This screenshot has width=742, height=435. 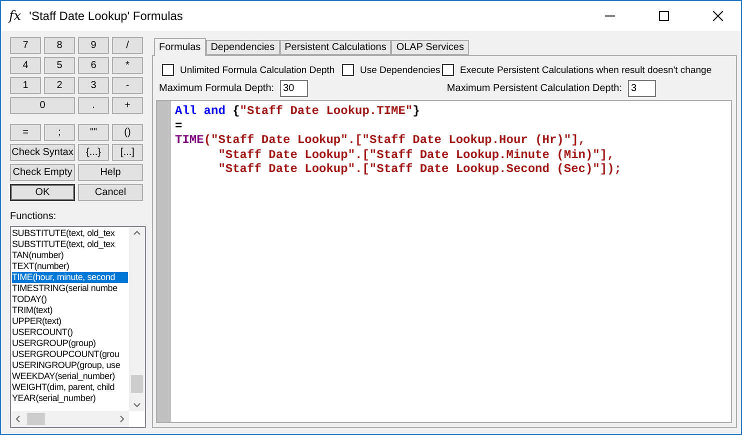 I want to click on scroll-left-icon, so click(x=17, y=419).